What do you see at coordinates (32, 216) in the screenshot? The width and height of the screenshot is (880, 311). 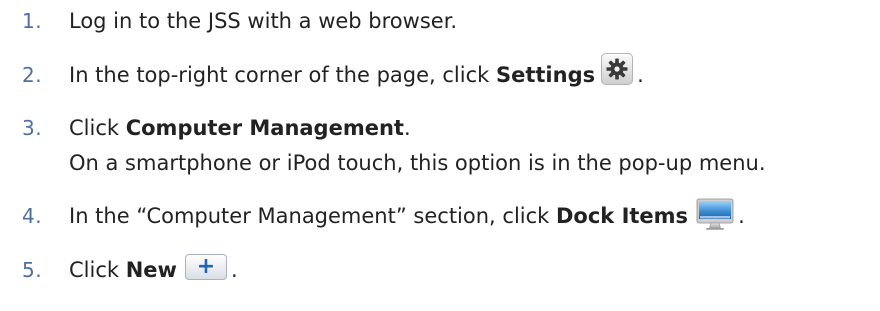 I see `step-number: 4.` at bounding box center [32, 216].